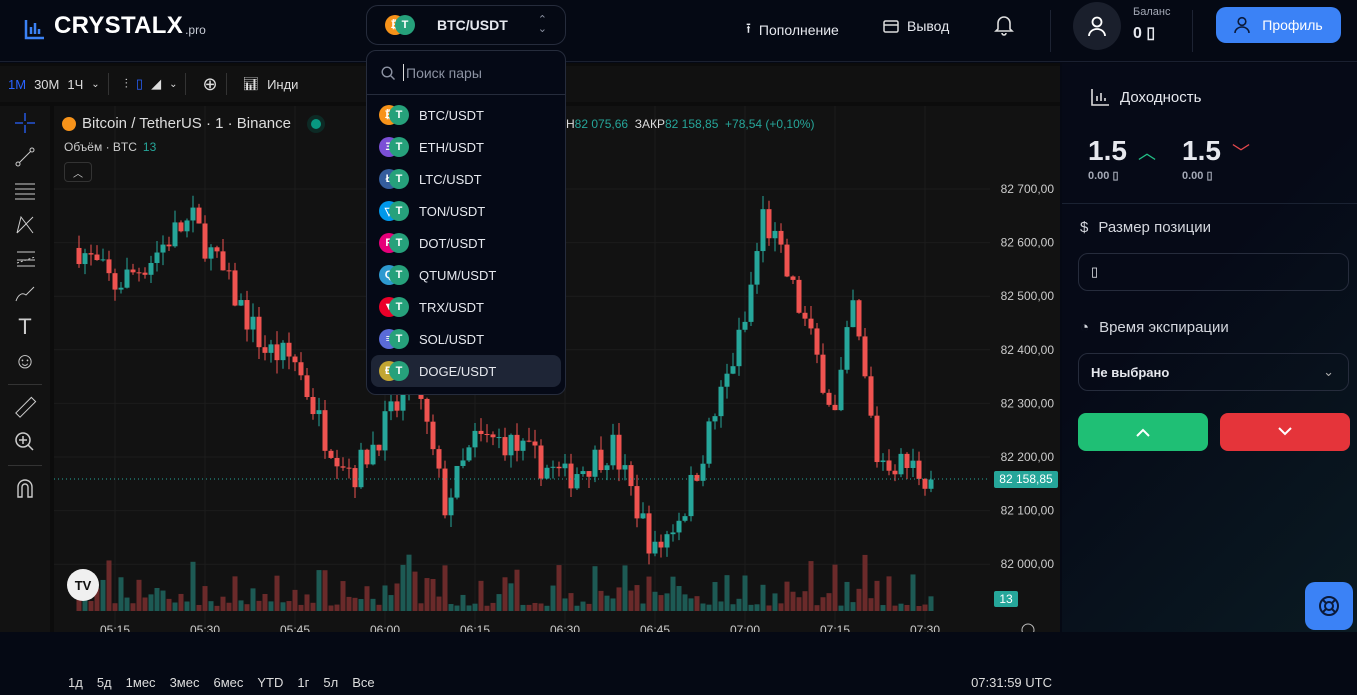 The height and width of the screenshot is (695, 1357). I want to click on area-icon: ◢, so click(156, 84).